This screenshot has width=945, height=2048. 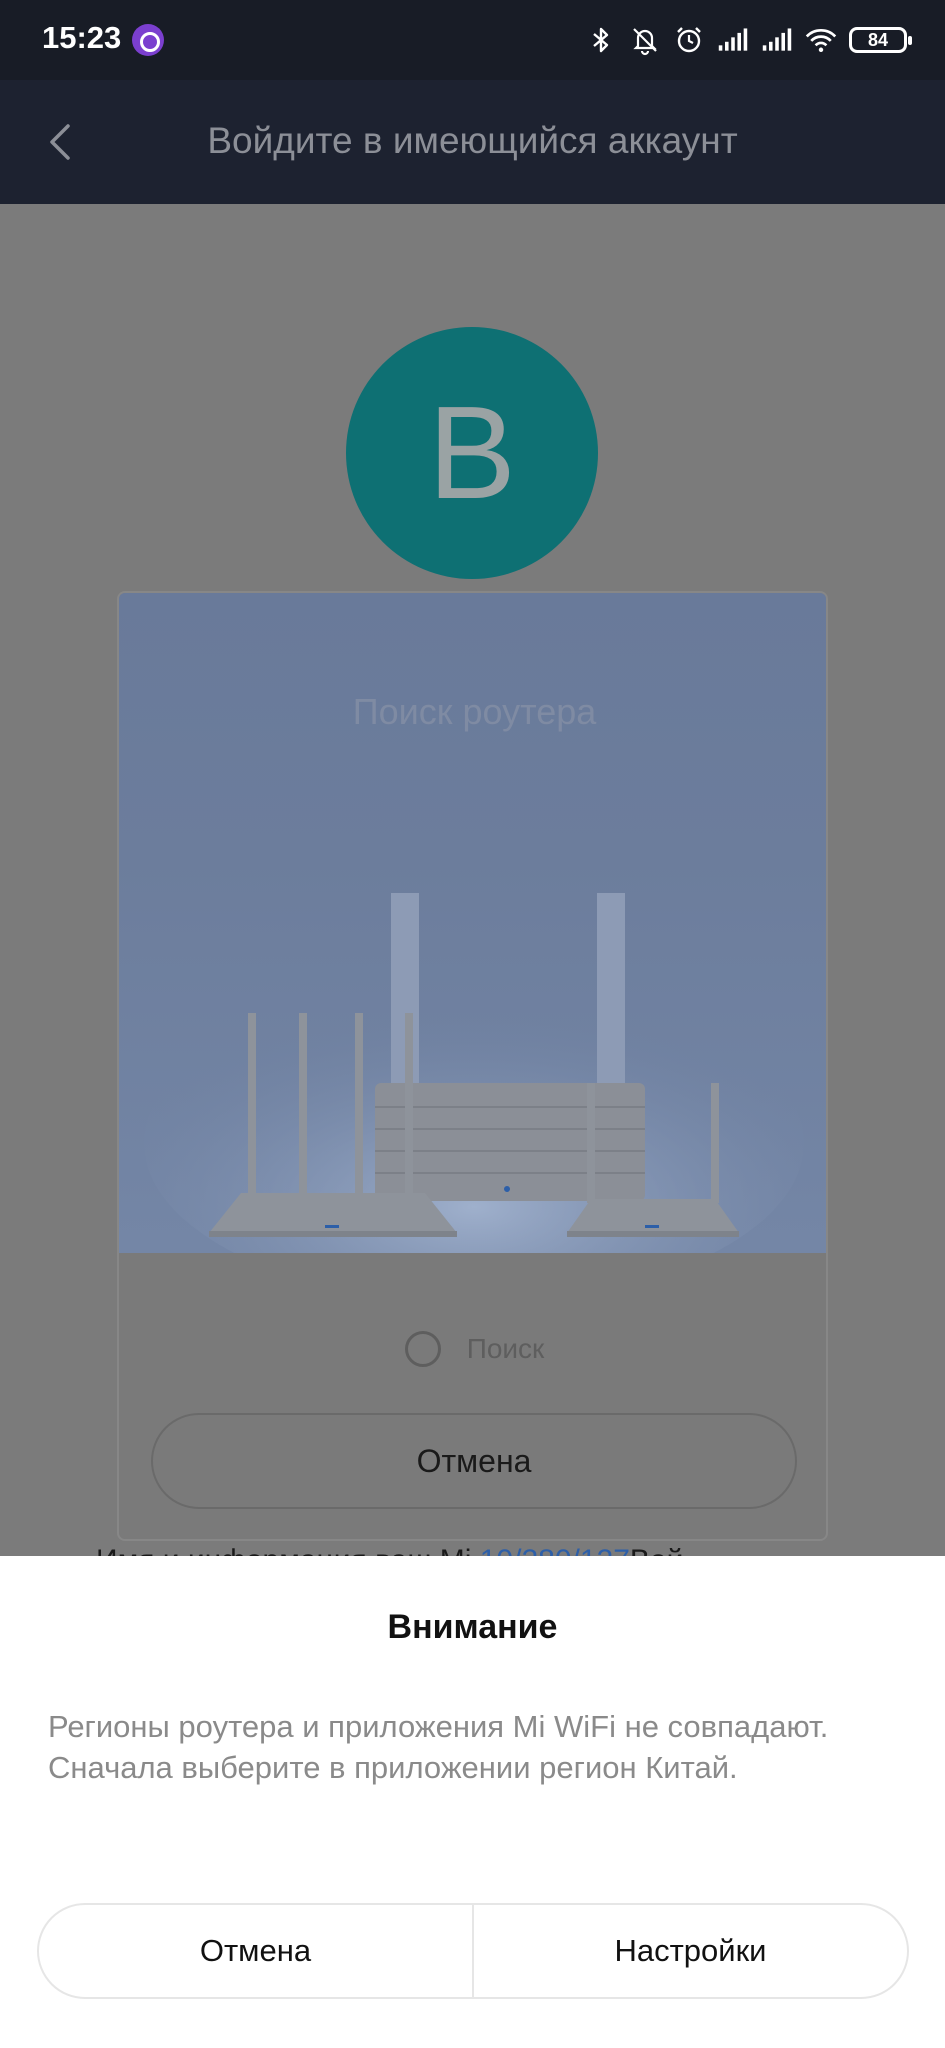 I want to click on peek-text-before: Имя и информация ваш Mi, so click(x=288, y=1550).